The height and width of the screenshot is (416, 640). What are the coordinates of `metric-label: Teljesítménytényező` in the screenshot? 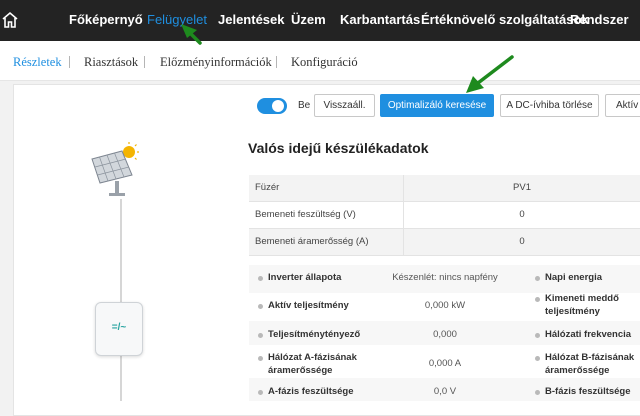 It's located at (314, 334).